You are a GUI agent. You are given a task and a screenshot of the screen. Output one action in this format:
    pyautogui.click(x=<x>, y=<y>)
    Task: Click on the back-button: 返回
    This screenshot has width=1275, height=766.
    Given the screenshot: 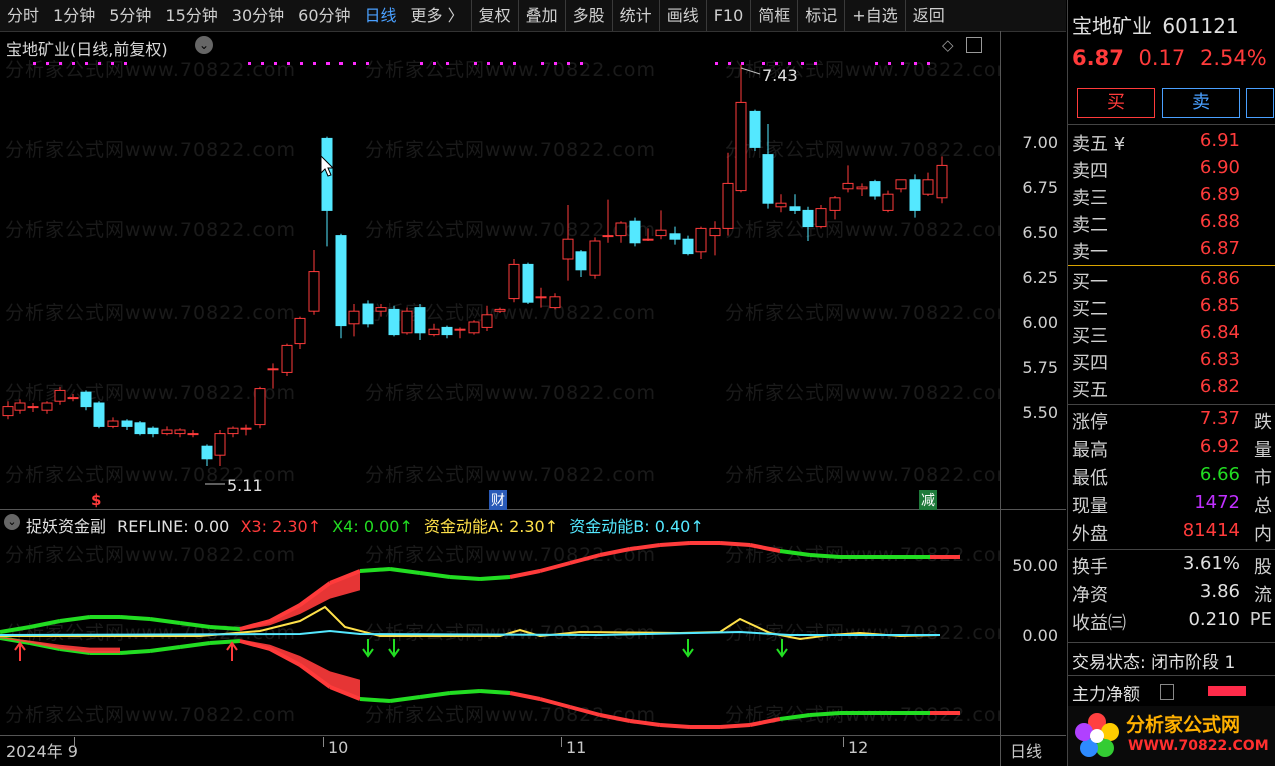 What is the action you would take?
    pyautogui.click(x=929, y=15)
    